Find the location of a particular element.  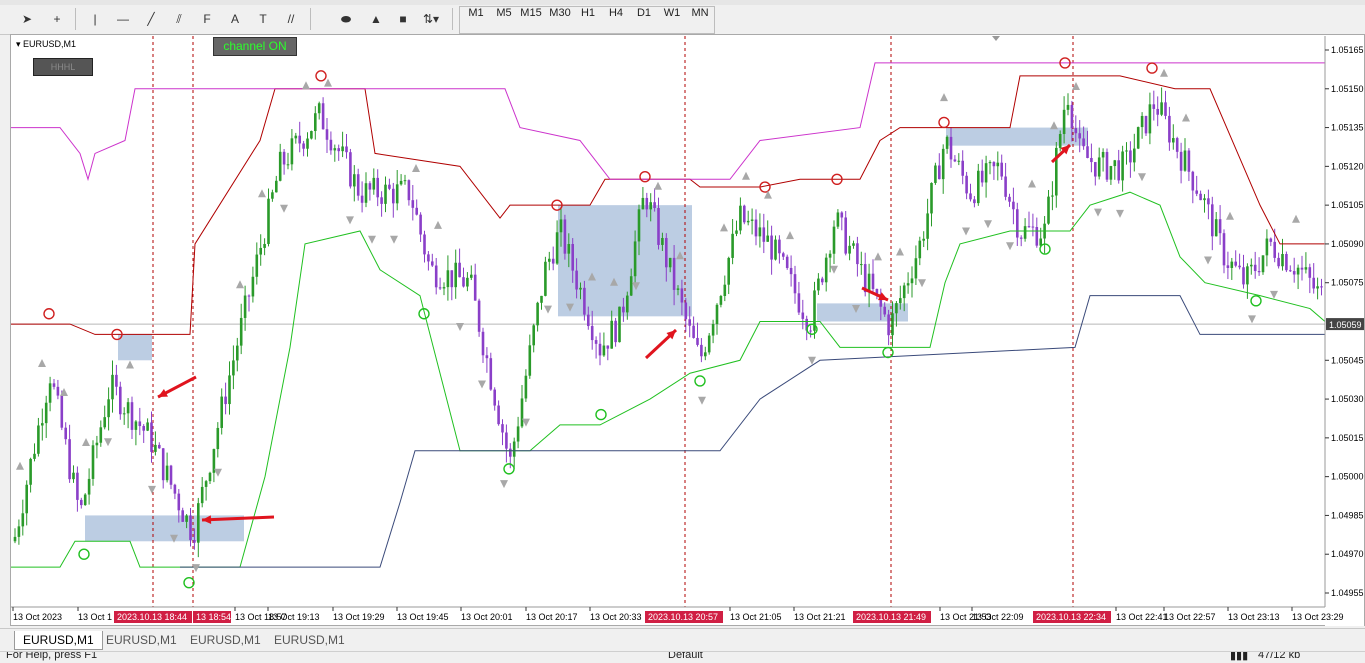

tab-eurusd-m1-4: EURUSD,M1 is located at coordinates (309, 640).